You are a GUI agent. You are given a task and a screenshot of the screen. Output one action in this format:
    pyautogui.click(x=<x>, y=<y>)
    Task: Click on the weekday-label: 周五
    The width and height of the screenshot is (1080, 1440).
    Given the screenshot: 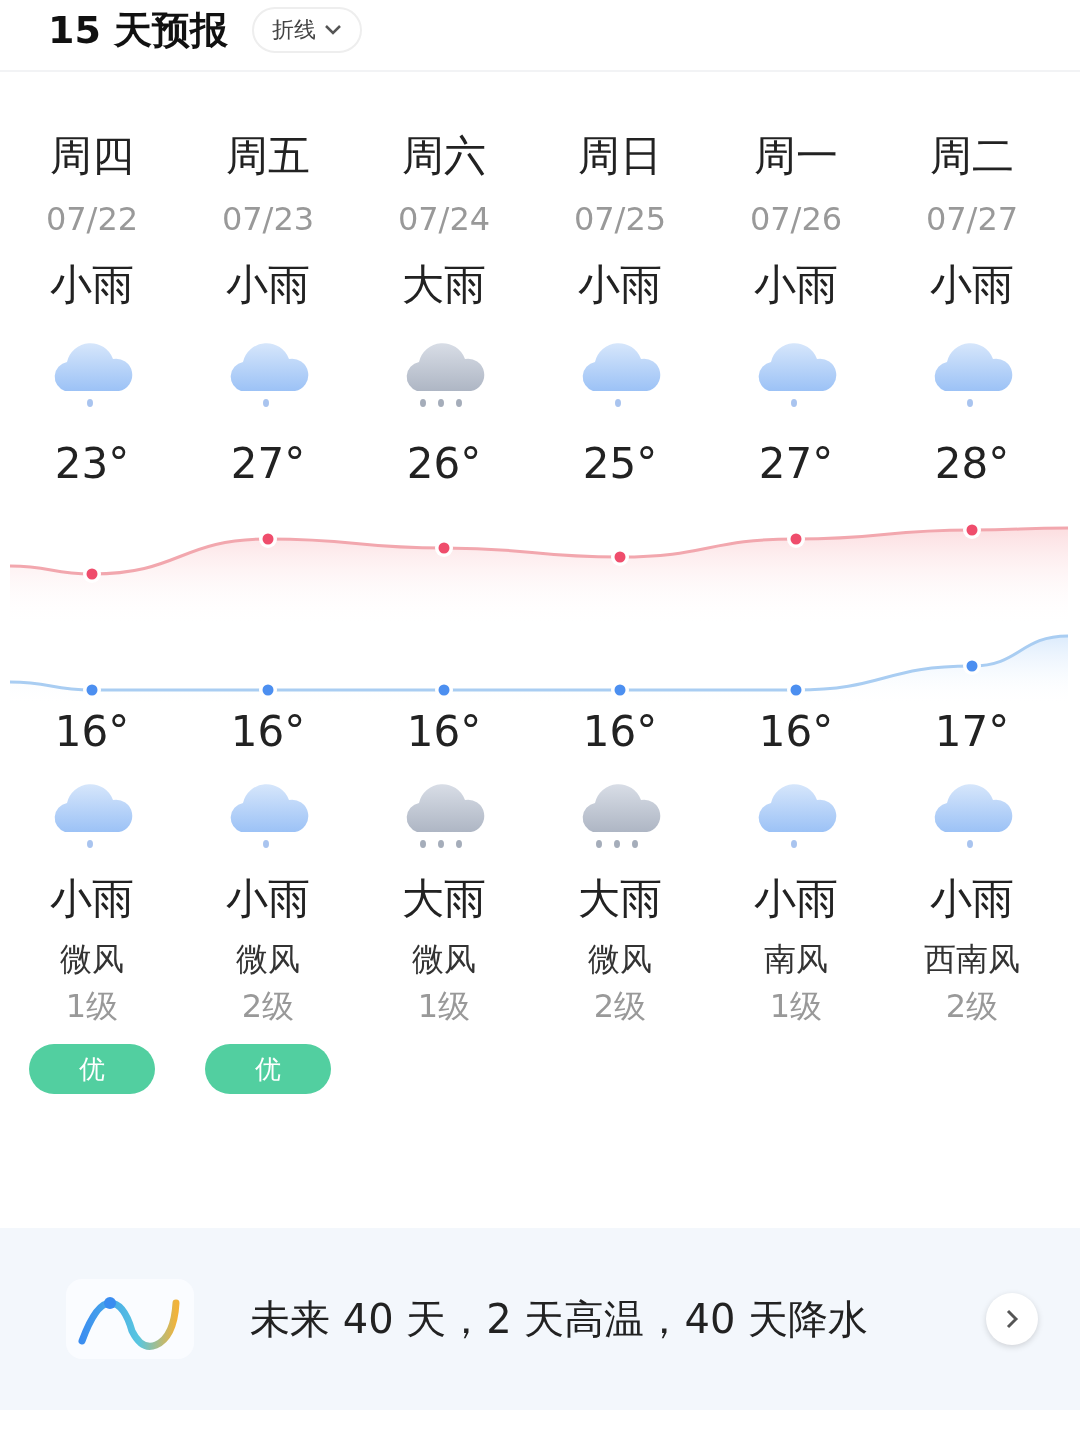 What is the action you would take?
    pyautogui.click(x=268, y=156)
    